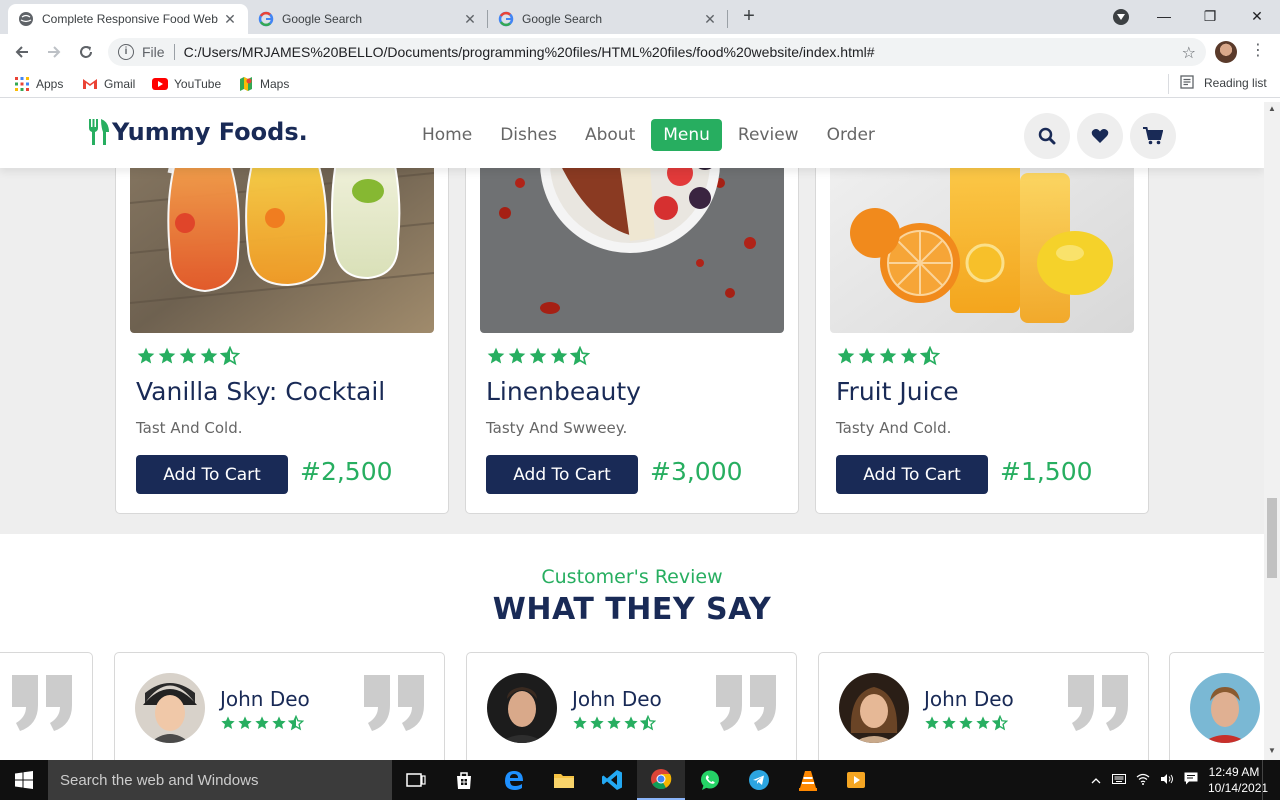 This screenshot has width=1280, height=800. What do you see at coordinates (108, 84) in the screenshot?
I see `bookmark-gmail: Gmail` at bounding box center [108, 84].